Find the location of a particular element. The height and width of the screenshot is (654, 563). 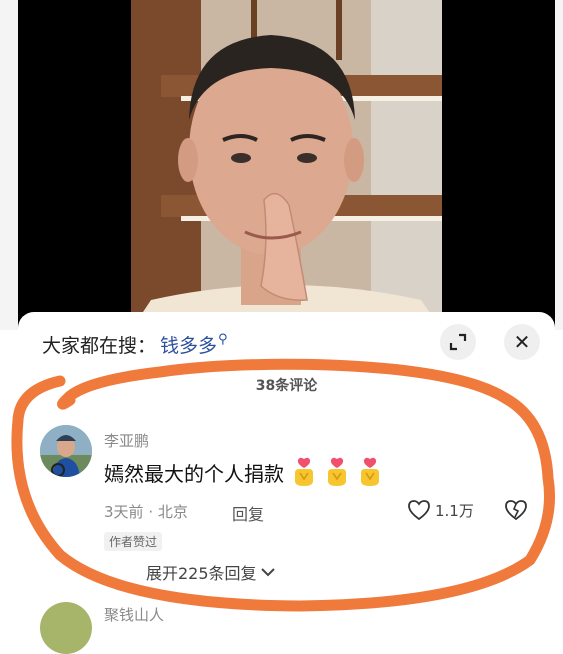

close-button: ✕ is located at coordinates (522, 342).